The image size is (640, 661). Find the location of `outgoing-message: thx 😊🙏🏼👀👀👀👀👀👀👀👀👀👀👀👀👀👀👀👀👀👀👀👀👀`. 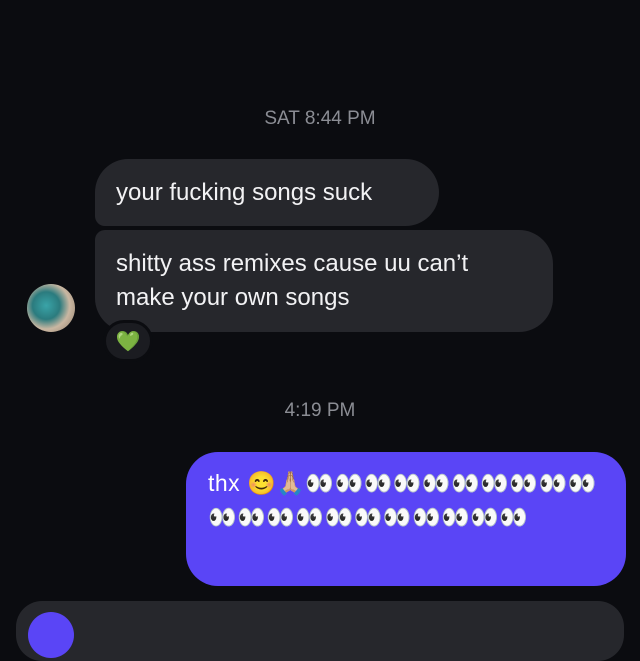

outgoing-message: thx 😊🙏🏼👀👀👀👀👀👀👀👀👀👀👀👀👀👀👀👀👀👀👀👀👀 is located at coordinates (406, 519).